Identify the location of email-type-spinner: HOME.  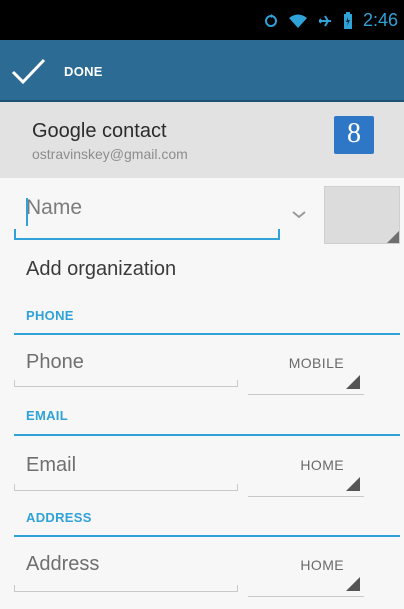
(306, 472).